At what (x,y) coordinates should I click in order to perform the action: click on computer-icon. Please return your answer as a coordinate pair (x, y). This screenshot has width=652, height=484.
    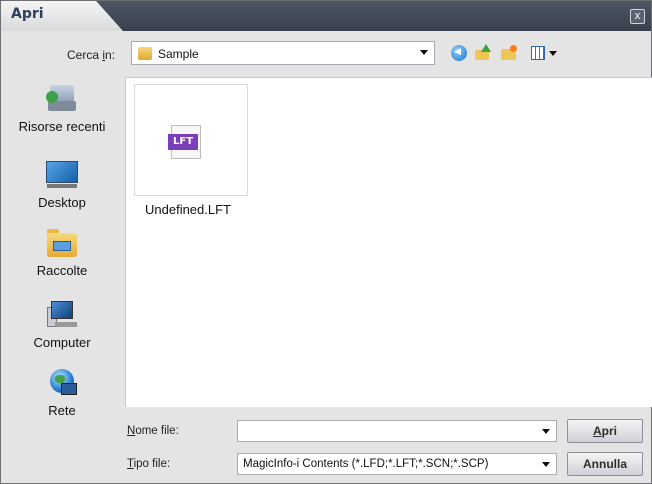
    Looking at the image, I should click on (62, 315).